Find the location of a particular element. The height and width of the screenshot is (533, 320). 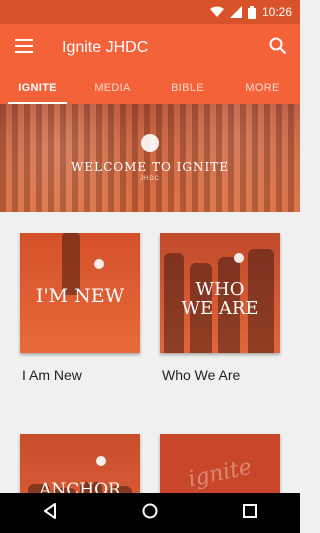

recents-square-icon is located at coordinates (250, 513).